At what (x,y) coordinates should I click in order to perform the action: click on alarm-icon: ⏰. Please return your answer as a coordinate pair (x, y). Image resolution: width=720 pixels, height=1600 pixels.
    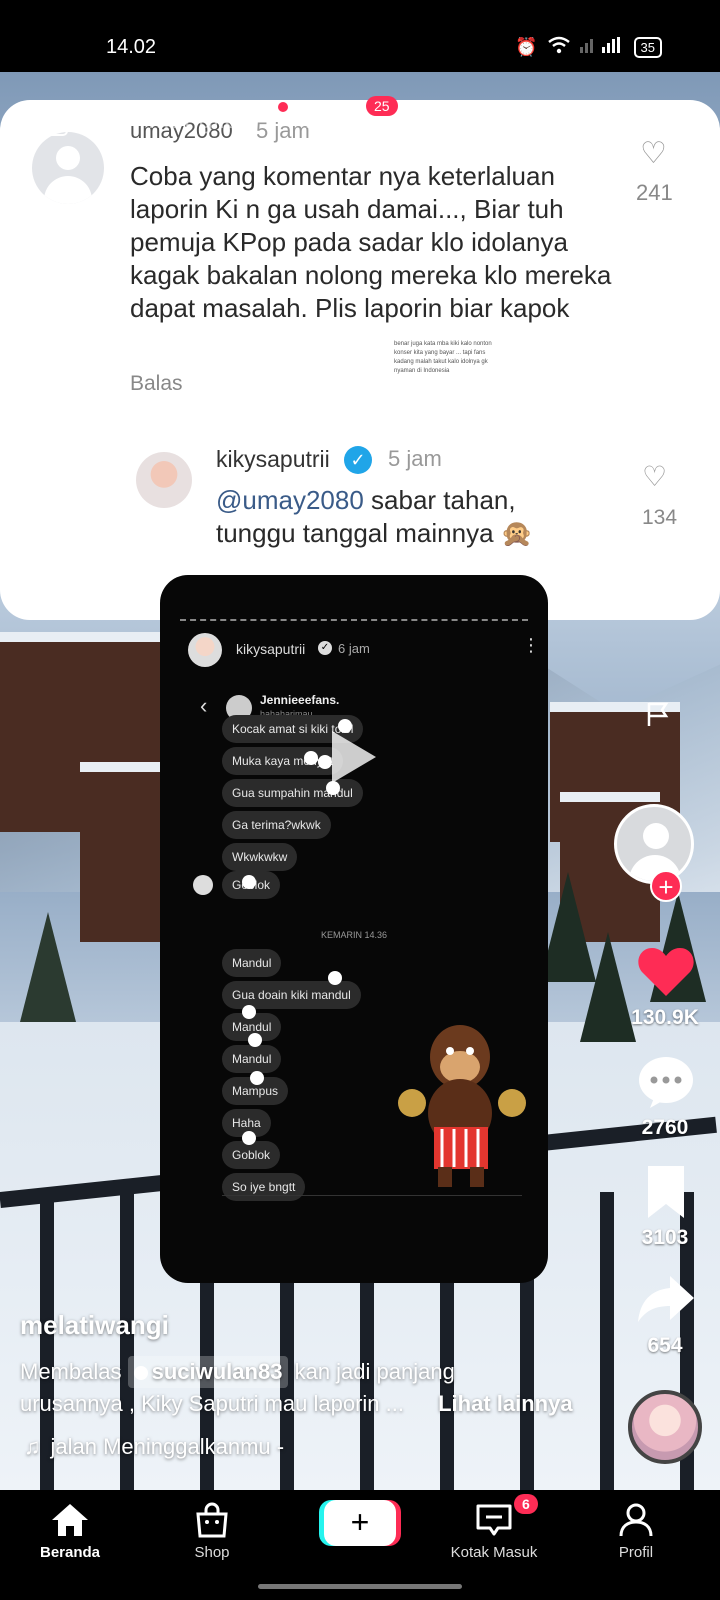
    Looking at the image, I should click on (526, 47).